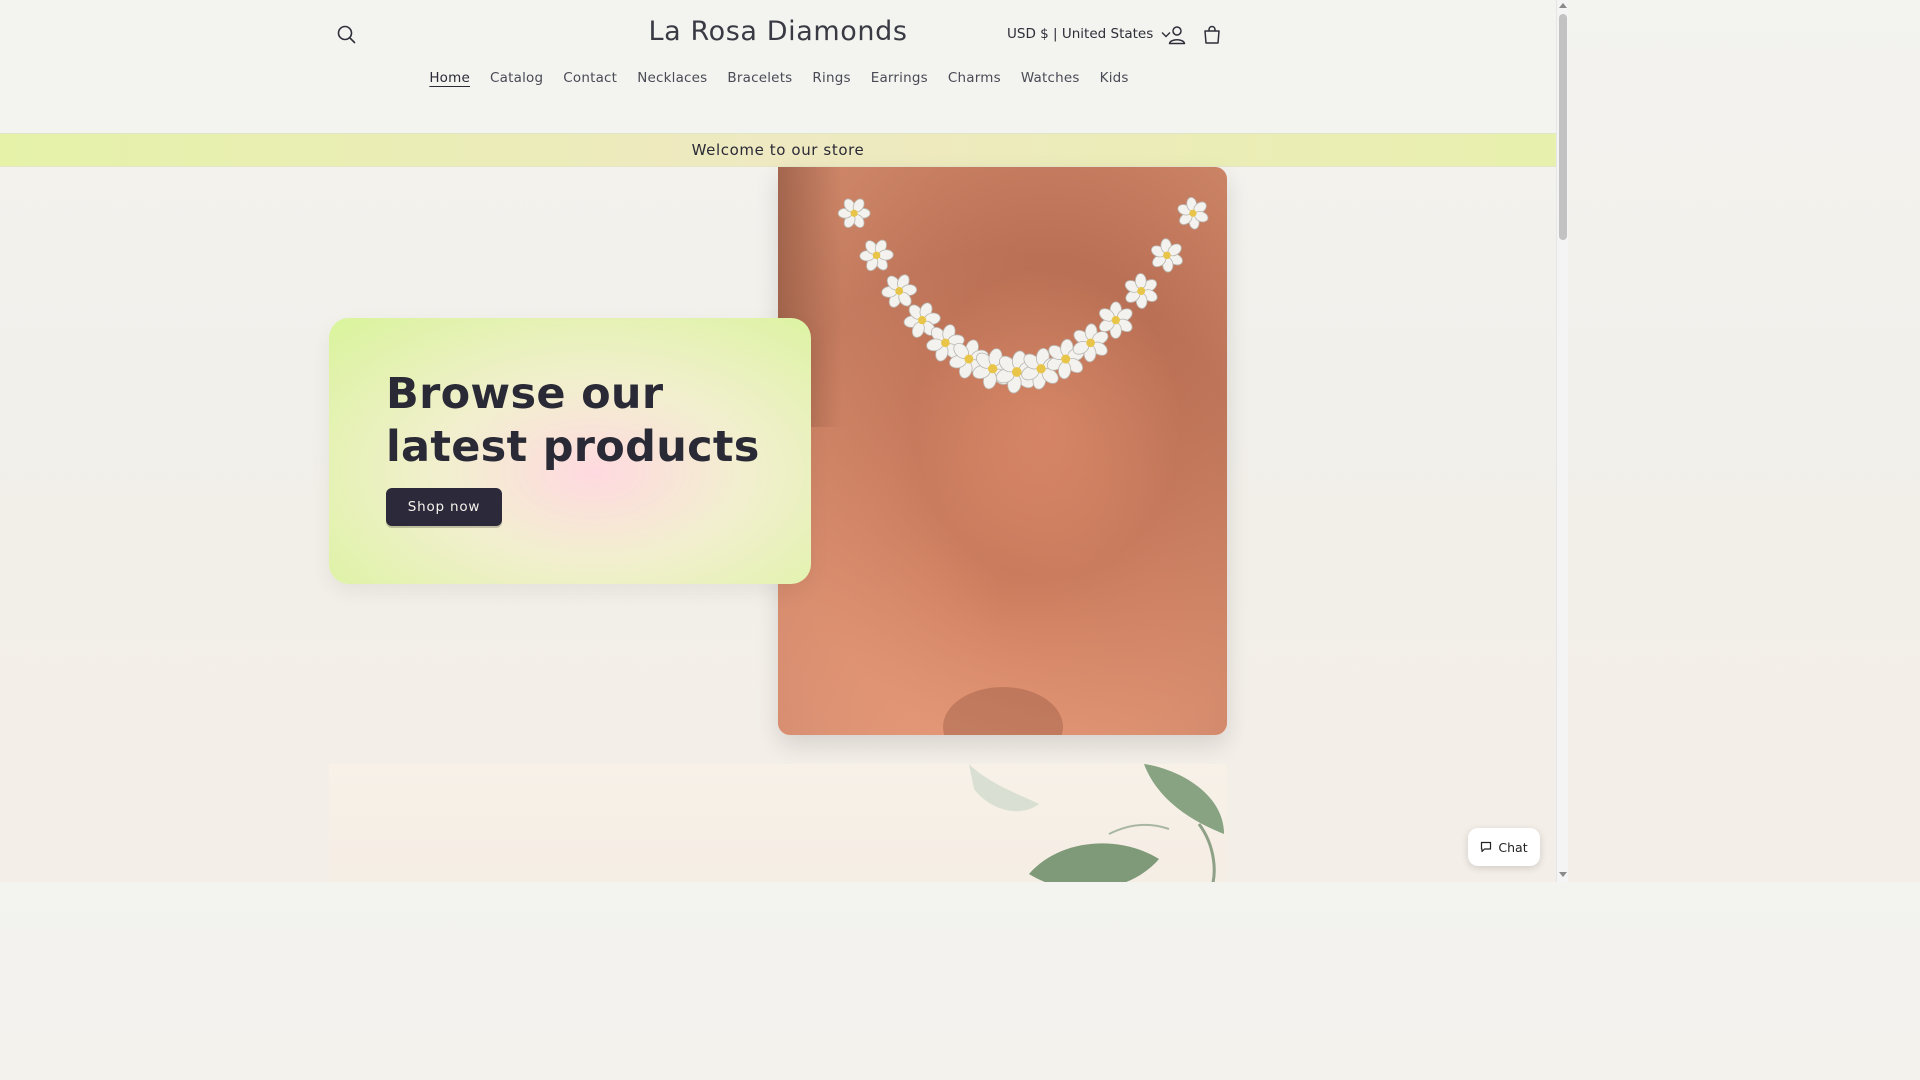 This screenshot has width=1920, height=1080. What do you see at coordinates (573, 420) in the screenshot?
I see `hero-title: Browse our latest products` at bounding box center [573, 420].